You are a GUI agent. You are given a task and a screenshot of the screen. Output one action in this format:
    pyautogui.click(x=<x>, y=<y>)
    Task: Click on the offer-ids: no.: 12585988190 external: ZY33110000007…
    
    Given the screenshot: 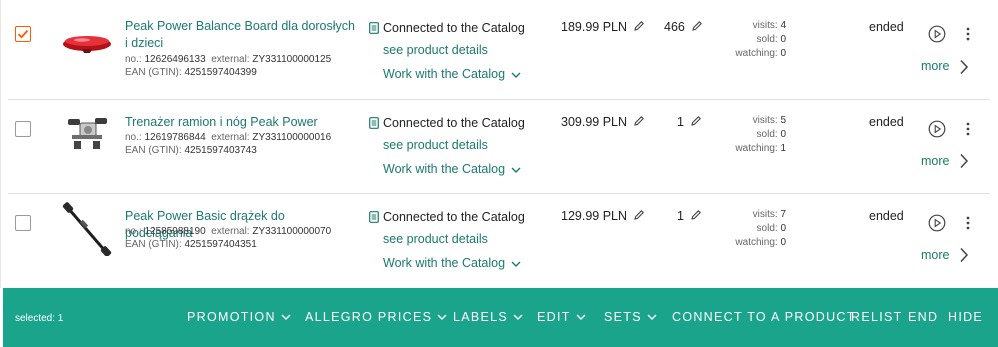 What is the action you would take?
    pyautogui.click(x=228, y=238)
    